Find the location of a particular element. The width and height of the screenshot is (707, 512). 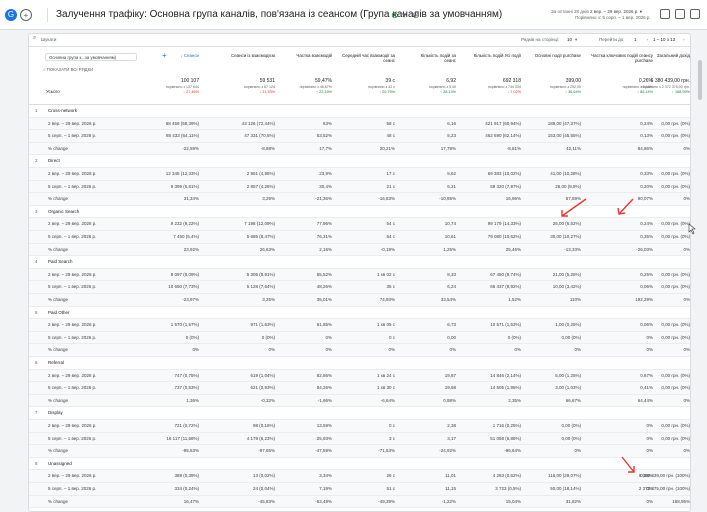

page-scrollbar is located at coordinates (700, 80).